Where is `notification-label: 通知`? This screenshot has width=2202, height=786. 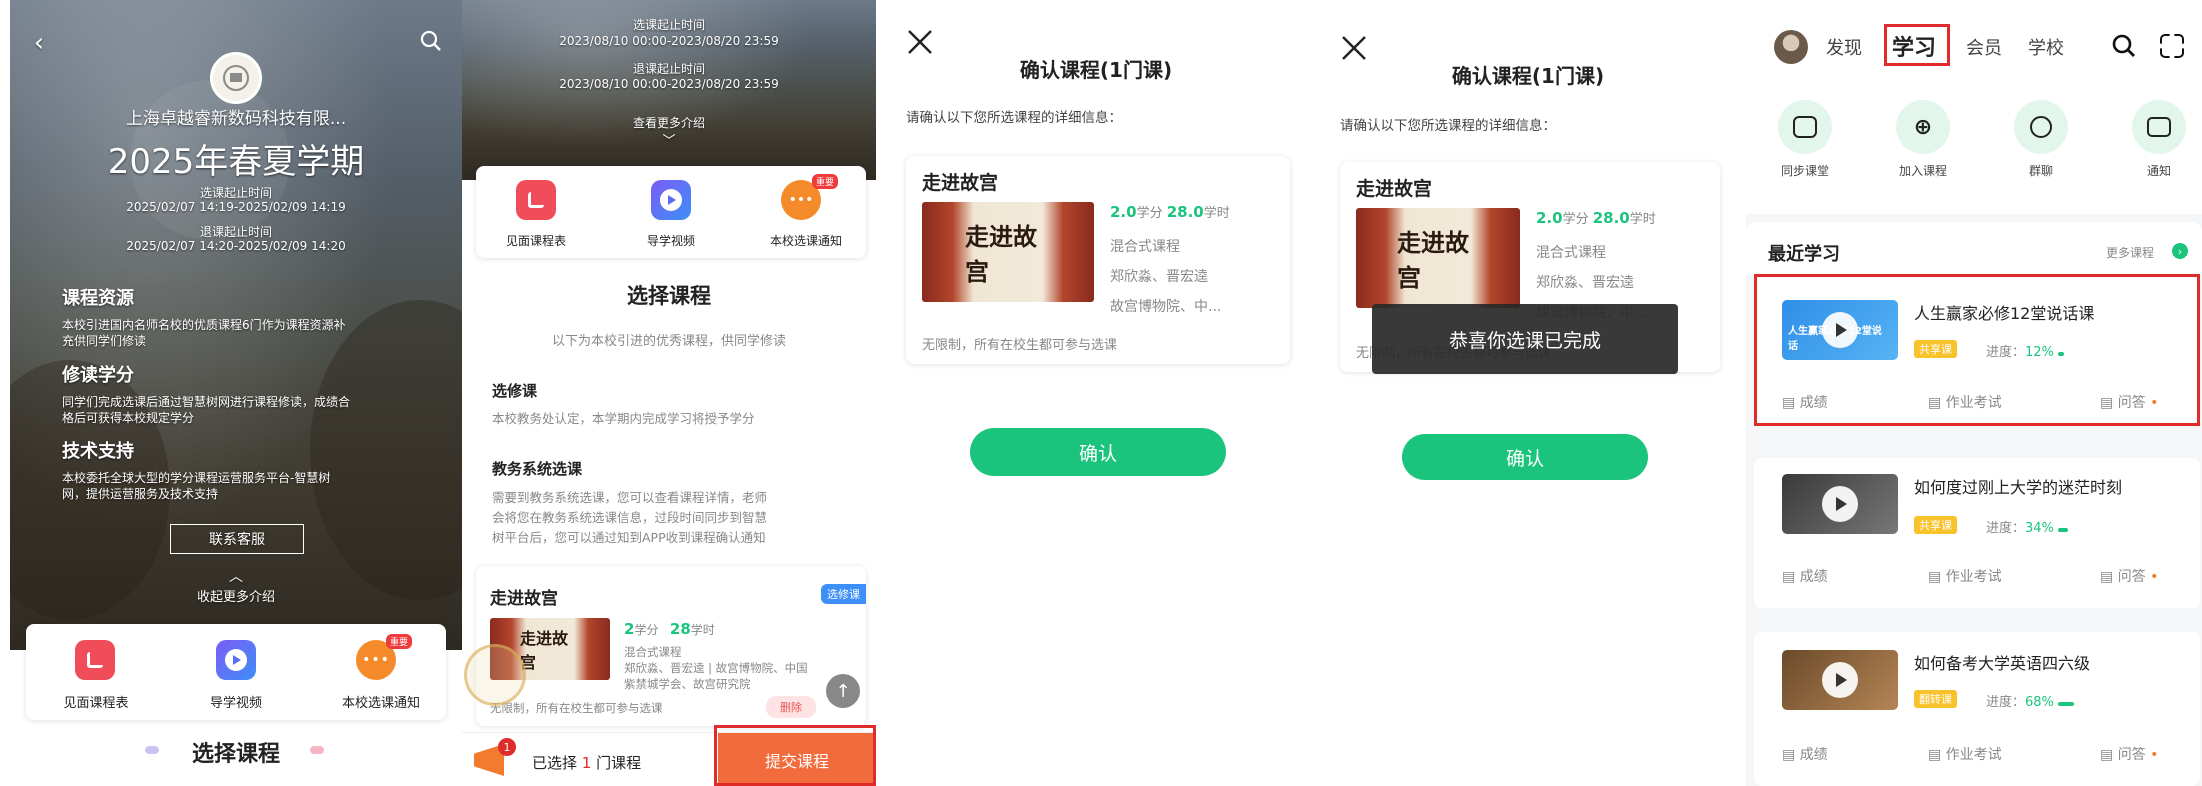
notification-label: 通知 is located at coordinates (2158, 170).